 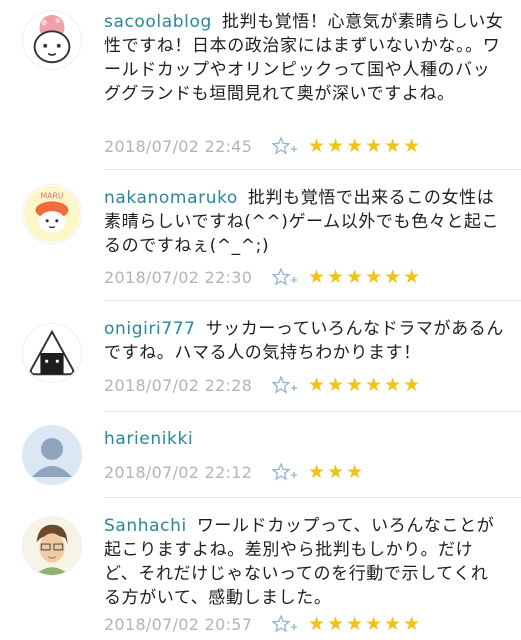 I want to click on comment-timestamp: 2018/07/02 22:12, so click(x=178, y=472).